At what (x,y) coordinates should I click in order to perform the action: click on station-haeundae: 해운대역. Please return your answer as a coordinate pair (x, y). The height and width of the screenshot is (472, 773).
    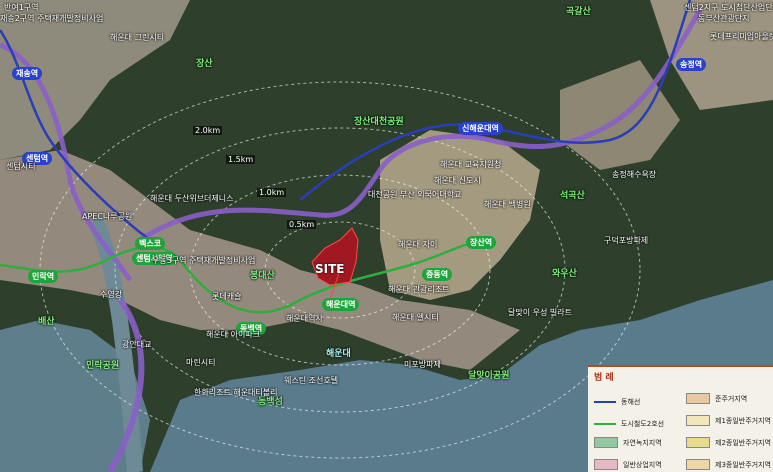
    Looking at the image, I should click on (341, 304).